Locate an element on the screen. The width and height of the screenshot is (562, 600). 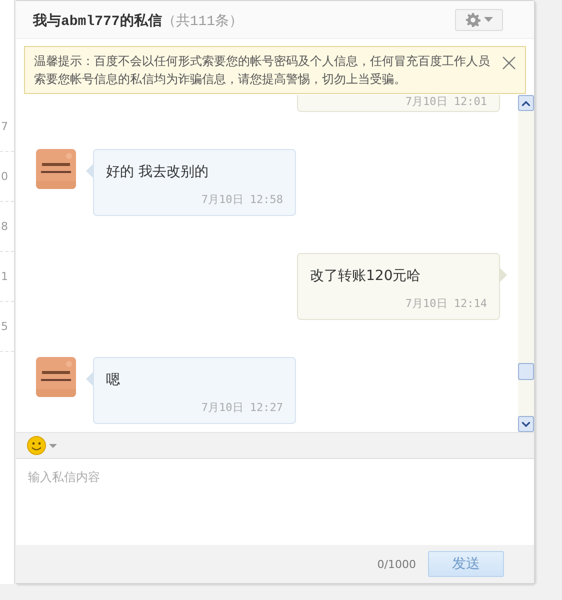
message-text: 好的 我去改别的 is located at coordinates (158, 172).